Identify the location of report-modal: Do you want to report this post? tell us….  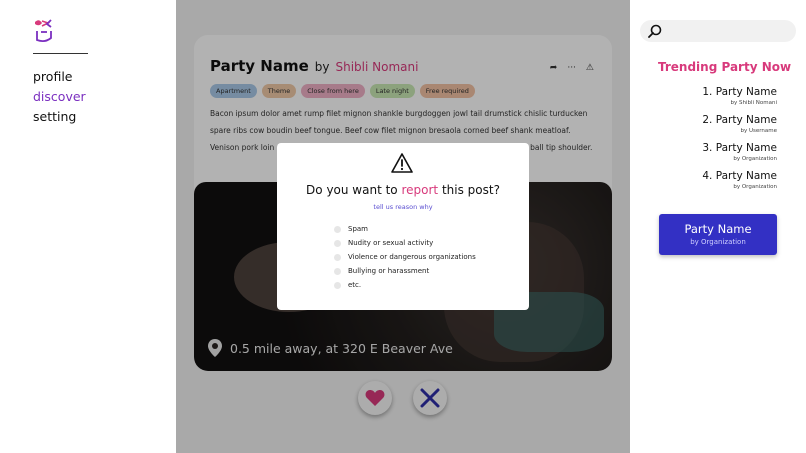
(403, 226).